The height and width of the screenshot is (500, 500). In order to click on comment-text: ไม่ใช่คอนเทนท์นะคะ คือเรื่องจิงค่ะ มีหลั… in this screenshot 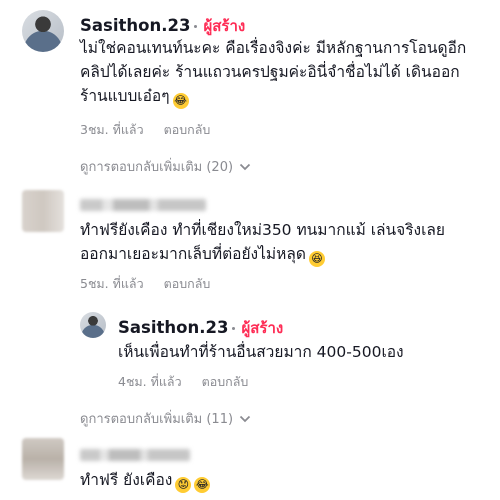, I will do `click(285, 72)`.